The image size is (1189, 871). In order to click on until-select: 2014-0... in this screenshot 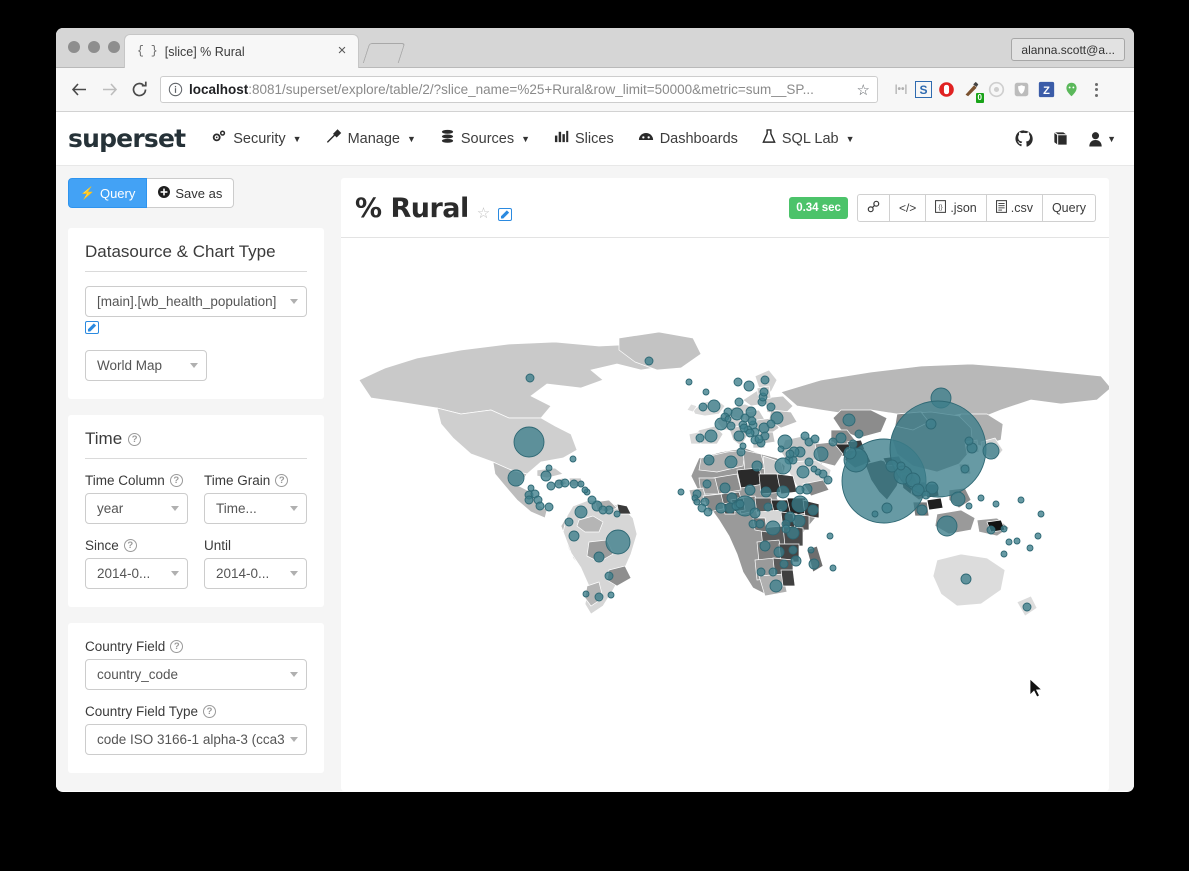, I will do `click(255, 573)`.